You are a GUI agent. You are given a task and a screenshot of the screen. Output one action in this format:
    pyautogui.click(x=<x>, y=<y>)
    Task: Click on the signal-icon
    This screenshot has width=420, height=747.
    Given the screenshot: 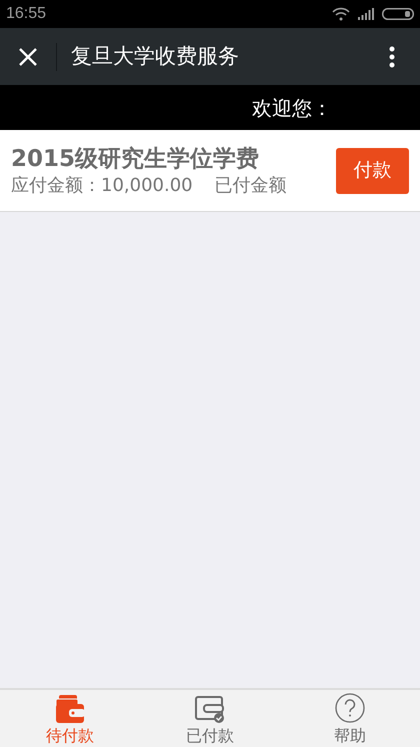 What is the action you would take?
    pyautogui.click(x=366, y=14)
    